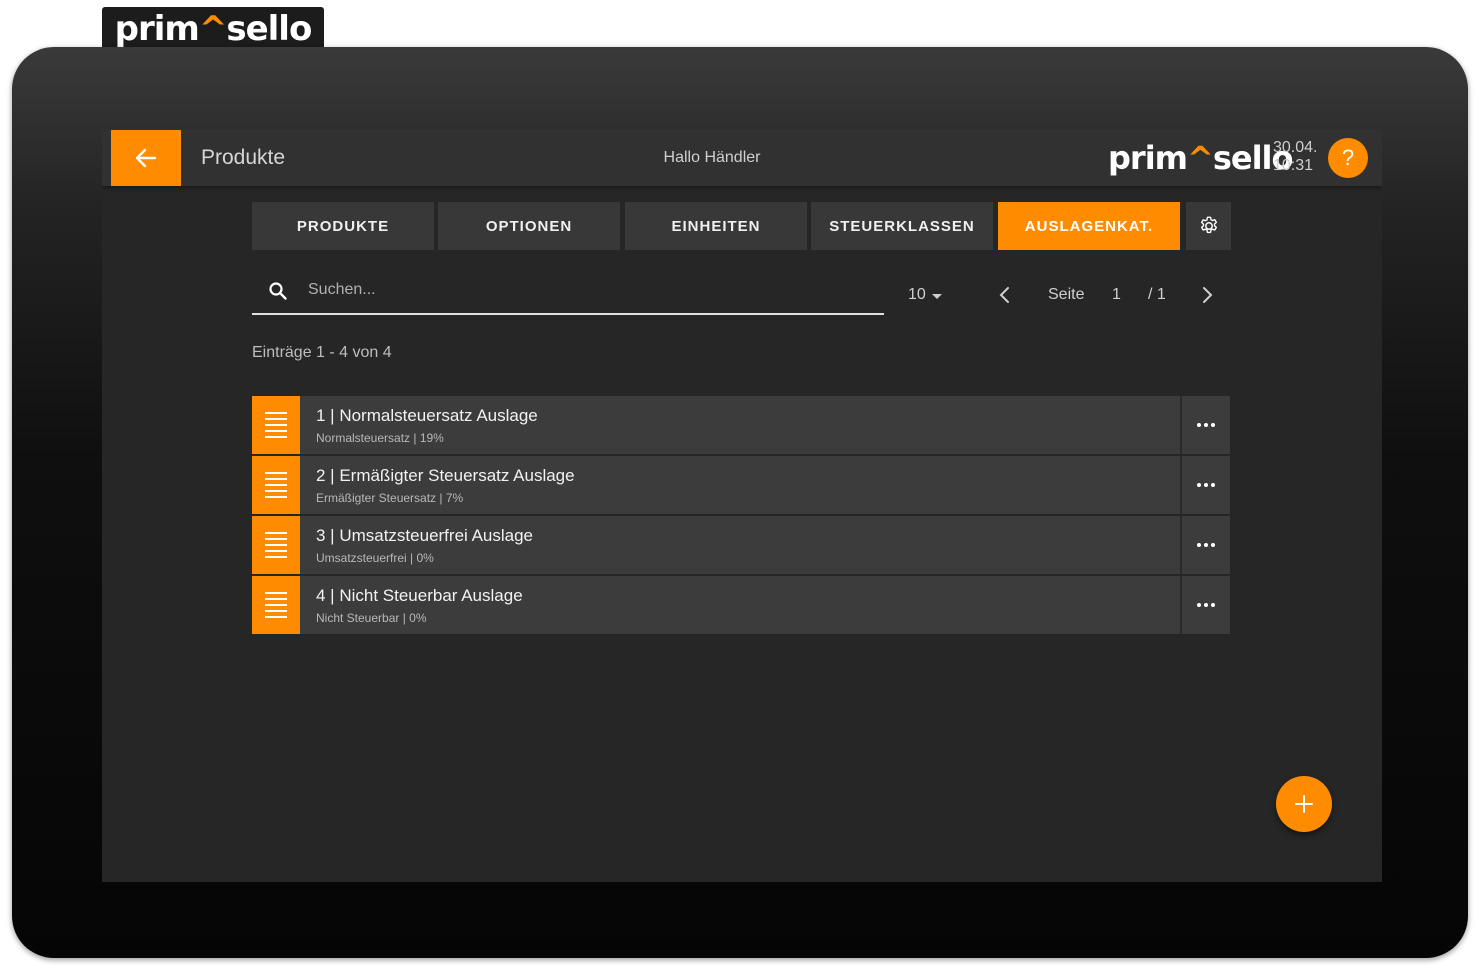  Describe the element at coordinates (390, 498) in the screenshot. I see `item-subtitle: Ermäßigter Steuersatz | 7%` at that location.